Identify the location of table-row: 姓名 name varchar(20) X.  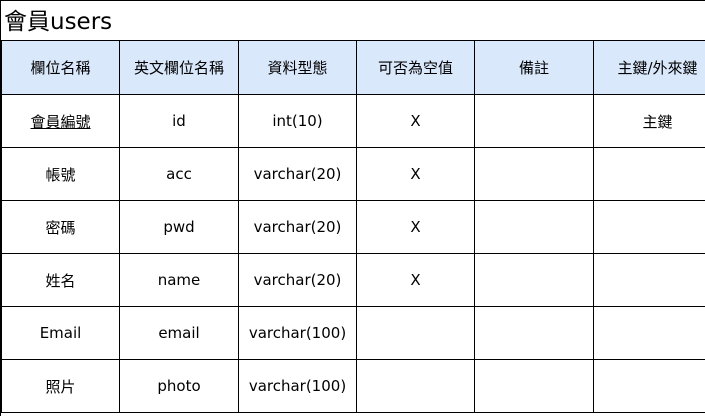
(353, 280).